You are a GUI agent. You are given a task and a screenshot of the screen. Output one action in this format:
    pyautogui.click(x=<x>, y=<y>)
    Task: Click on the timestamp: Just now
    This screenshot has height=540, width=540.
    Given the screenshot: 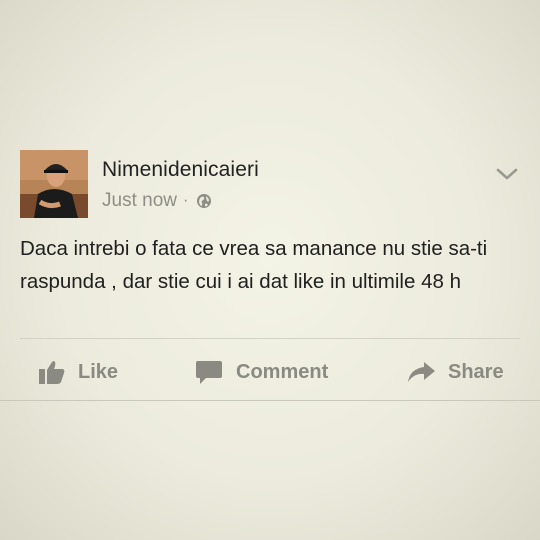 What is the action you would take?
    pyautogui.click(x=139, y=201)
    